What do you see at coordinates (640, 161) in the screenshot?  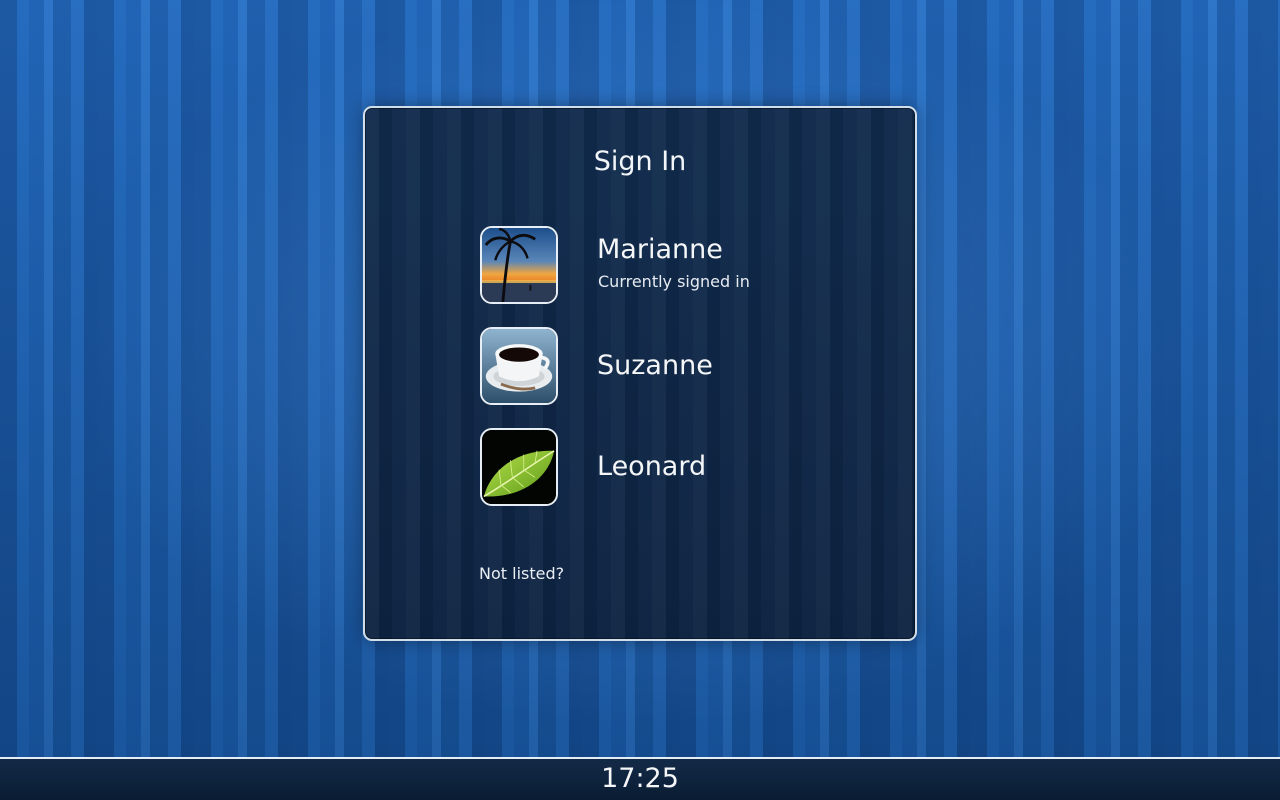 I see `sign-in-title: Sign In` at bounding box center [640, 161].